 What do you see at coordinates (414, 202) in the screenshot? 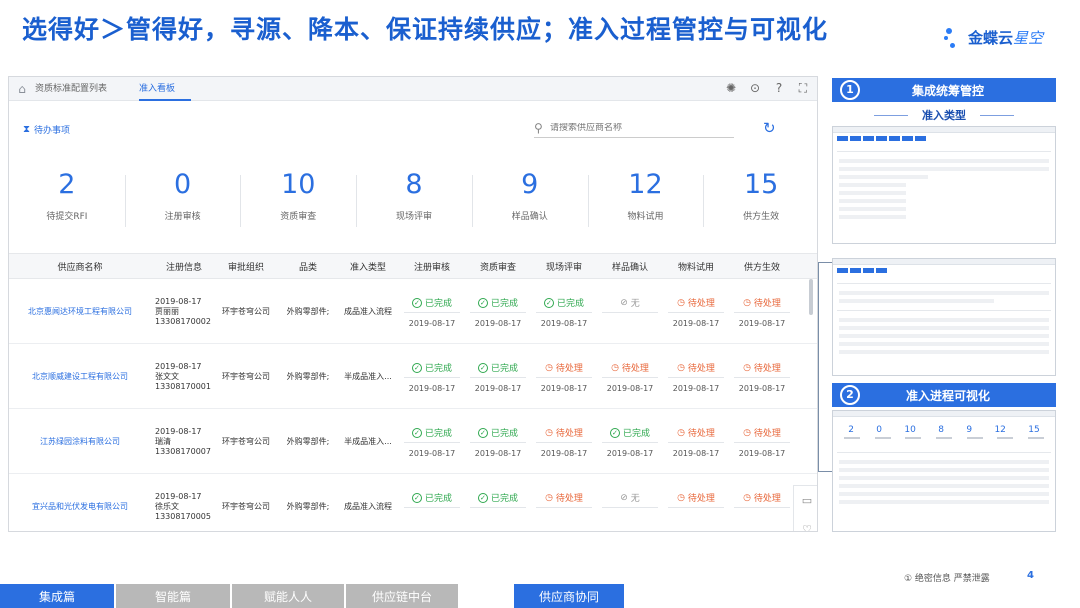
I see `stat-3: 8 现场评审` at bounding box center [414, 202].